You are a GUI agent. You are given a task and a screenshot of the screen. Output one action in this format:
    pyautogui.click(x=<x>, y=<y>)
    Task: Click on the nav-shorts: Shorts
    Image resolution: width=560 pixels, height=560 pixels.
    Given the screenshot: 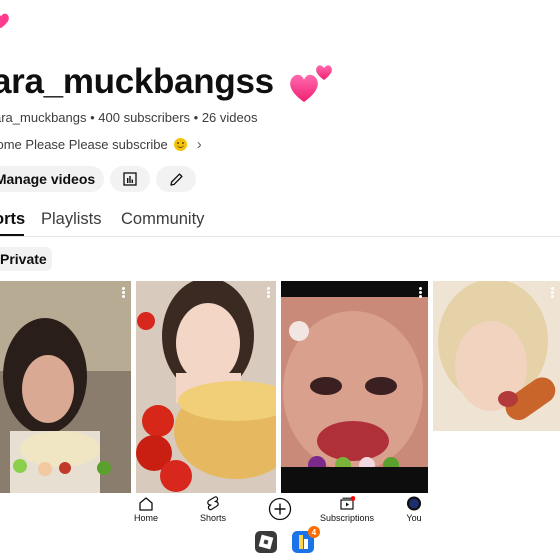 What is the action you would take?
    pyautogui.click(x=213, y=509)
    